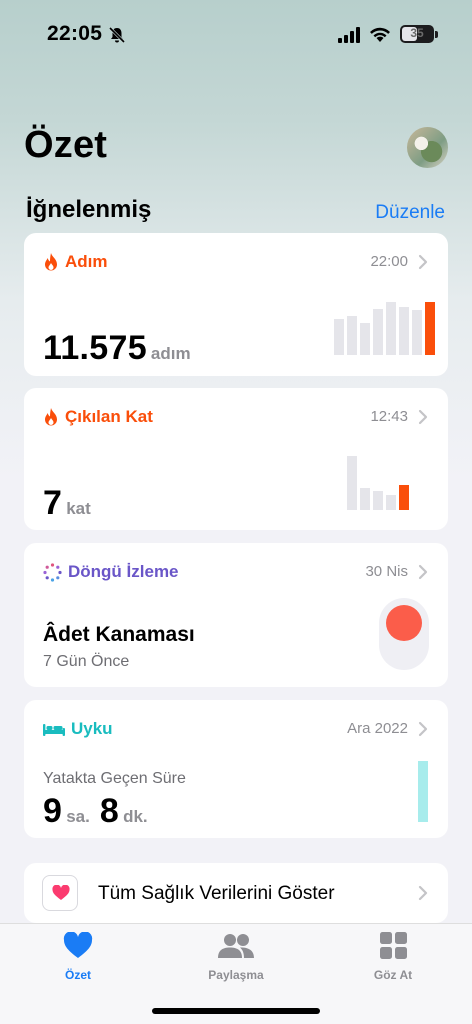 This screenshot has width=472, height=1024. I want to click on show-all-label: Tüm Sağlık Verilerini Göster, so click(216, 893).